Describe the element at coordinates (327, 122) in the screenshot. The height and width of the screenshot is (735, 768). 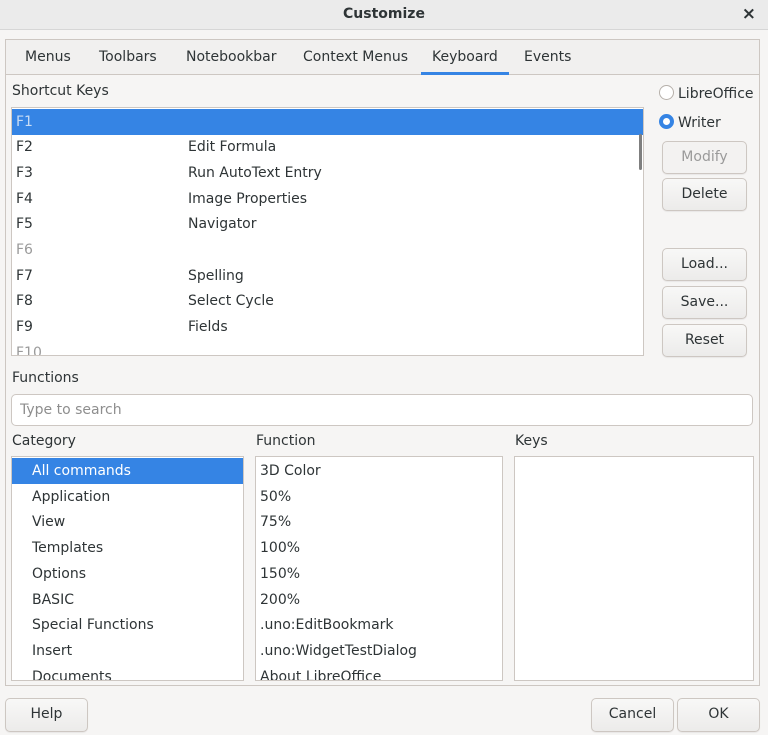
I see `shortcut-row: F1` at that location.